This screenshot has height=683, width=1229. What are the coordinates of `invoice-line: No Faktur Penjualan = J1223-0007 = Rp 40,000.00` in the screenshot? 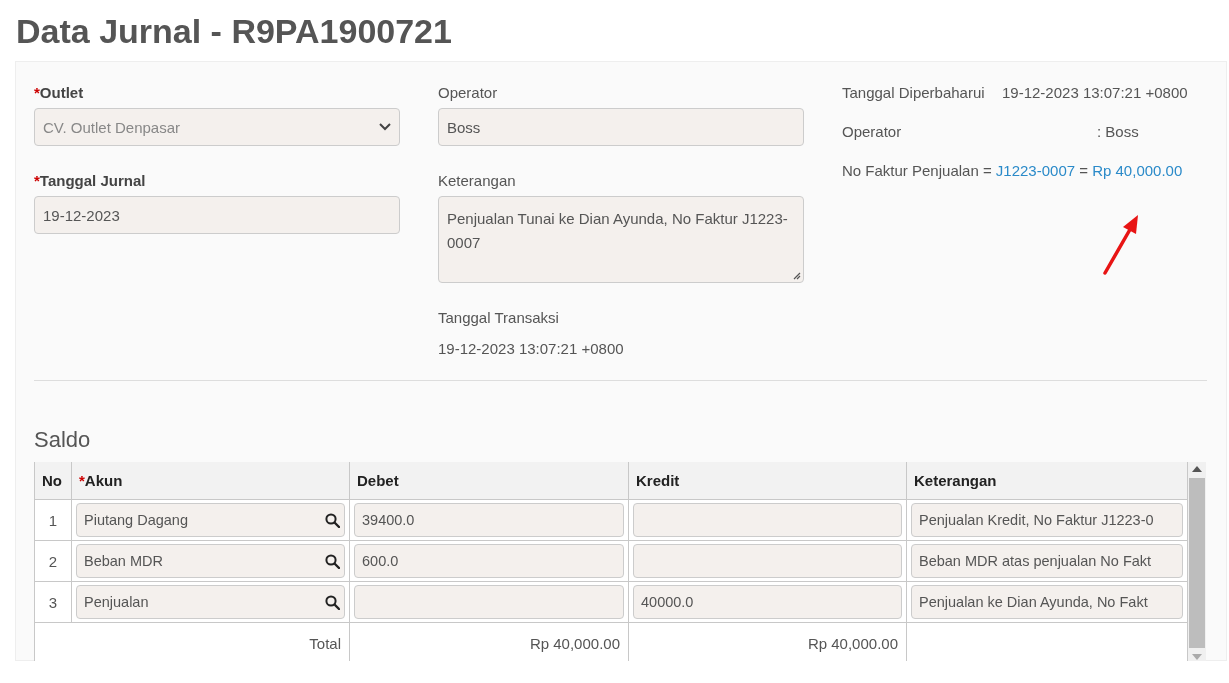 It's located at (1012, 170).